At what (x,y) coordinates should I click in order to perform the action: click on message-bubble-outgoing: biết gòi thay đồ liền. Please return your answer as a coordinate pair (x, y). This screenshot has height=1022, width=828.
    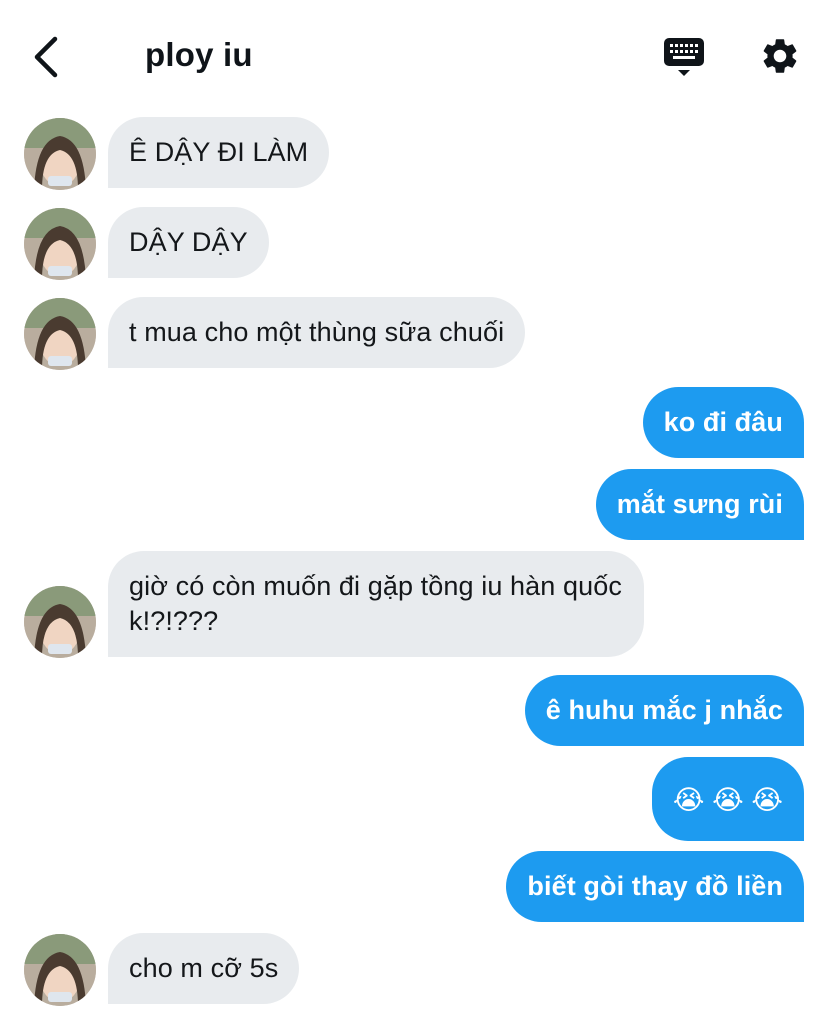
    Looking at the image, I should click on (655, 886).